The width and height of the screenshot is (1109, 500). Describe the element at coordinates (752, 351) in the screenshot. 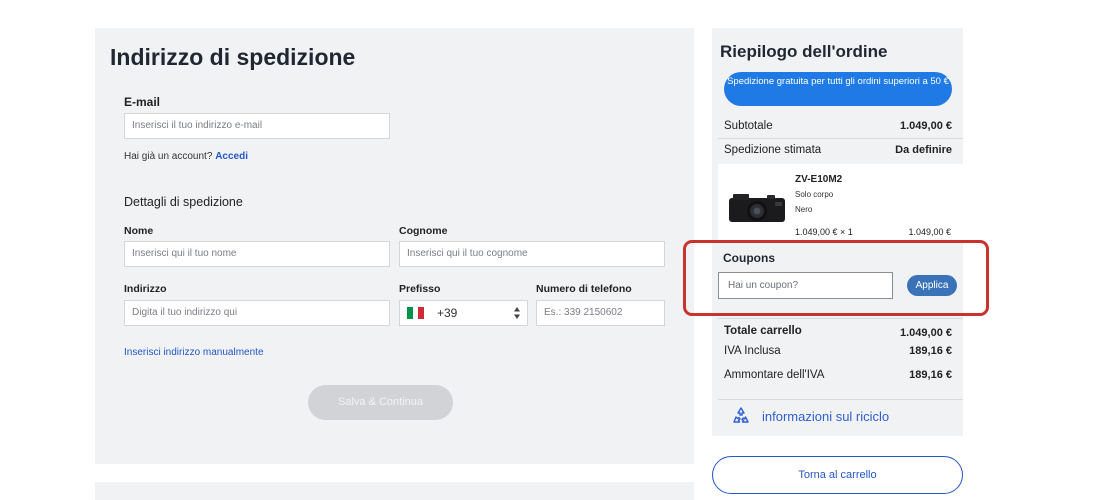

I see `vat-included-label: IVA Inclusa` at that location.